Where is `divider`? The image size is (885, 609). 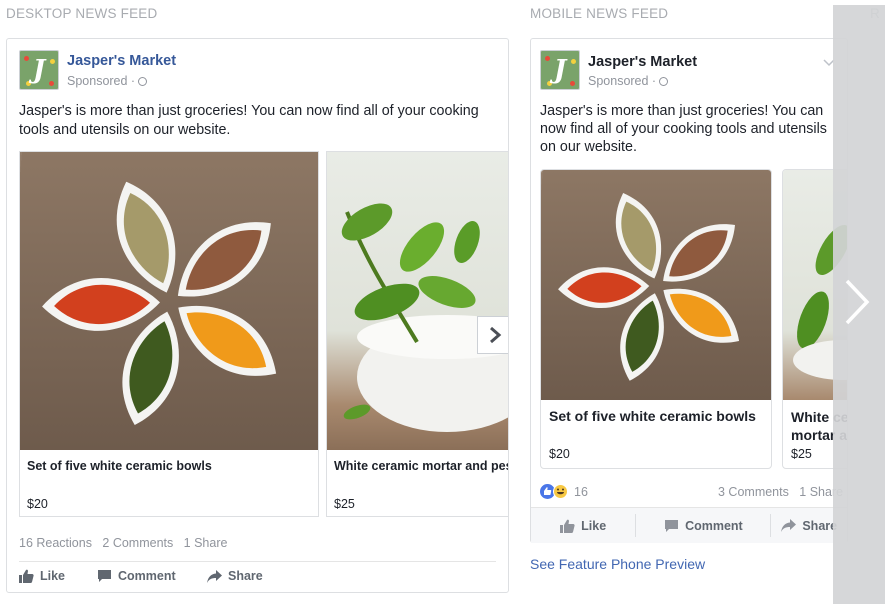
divider is located at coordinates (257, 561).